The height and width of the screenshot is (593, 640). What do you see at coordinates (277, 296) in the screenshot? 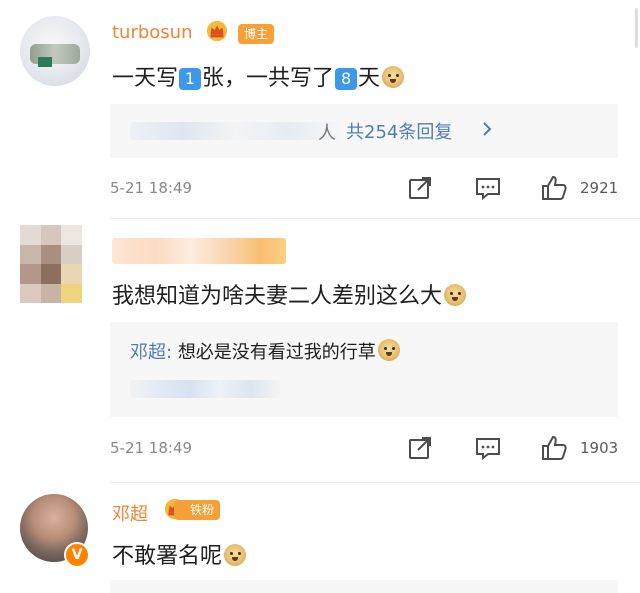
I see `comment-text-body: 我想知道为啥夫妻二人差别这么大` at bounding box center [277, 296].